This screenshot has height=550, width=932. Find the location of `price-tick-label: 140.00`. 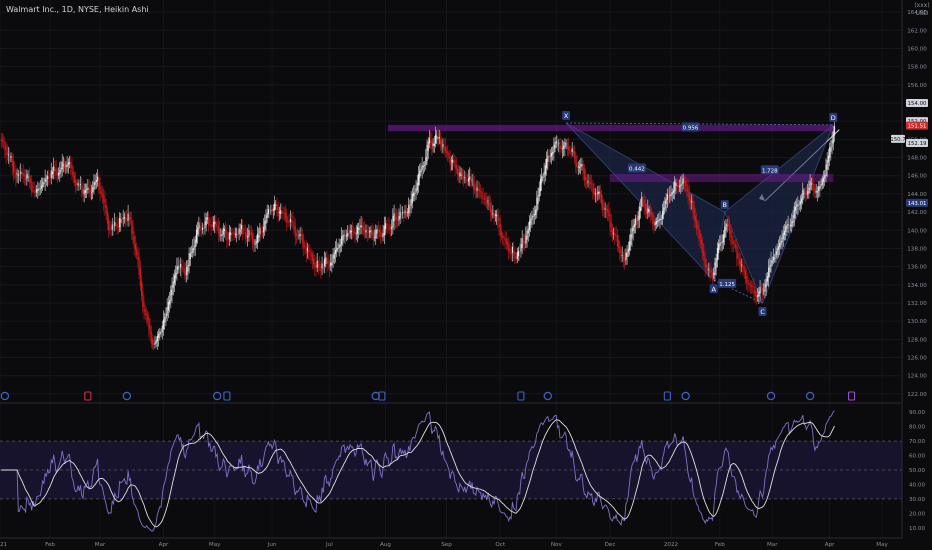

price-tick-label: 140.00 is located at coordinates (917, 231).